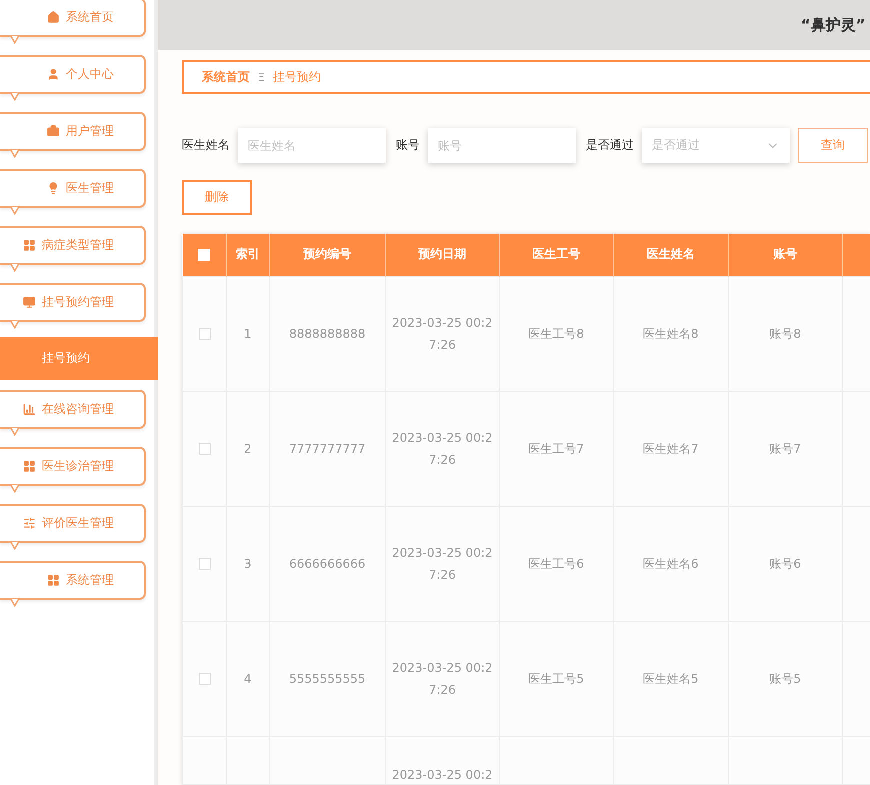  What do you see at coordinates (328, 333) in the screenshot?
I see `table-cell: 8888888888` at bounding box center [328, 333].